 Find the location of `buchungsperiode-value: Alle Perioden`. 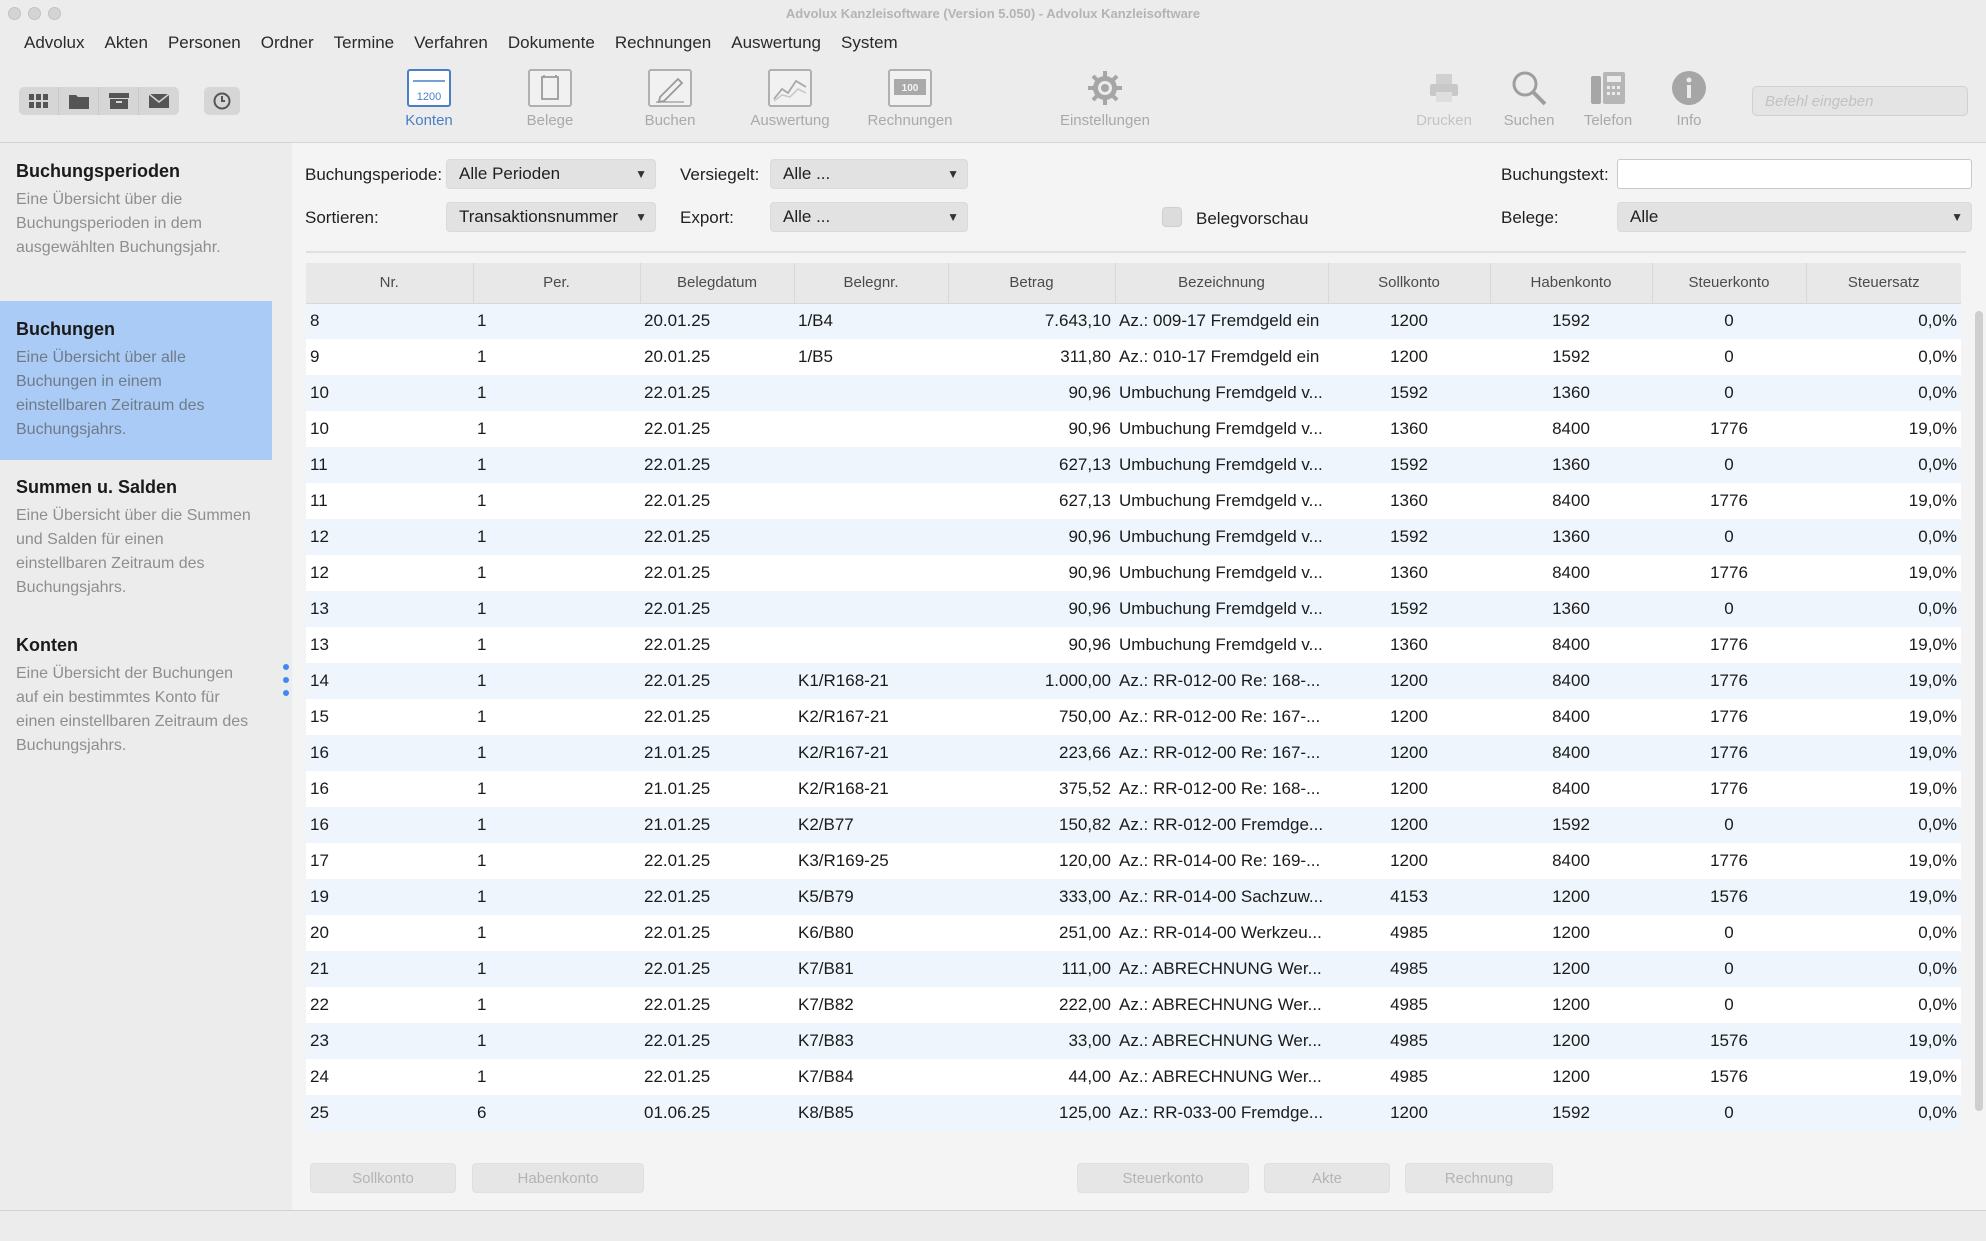

buchungsperiode-value: Alle Perioden is located at coordinates (510, 173).